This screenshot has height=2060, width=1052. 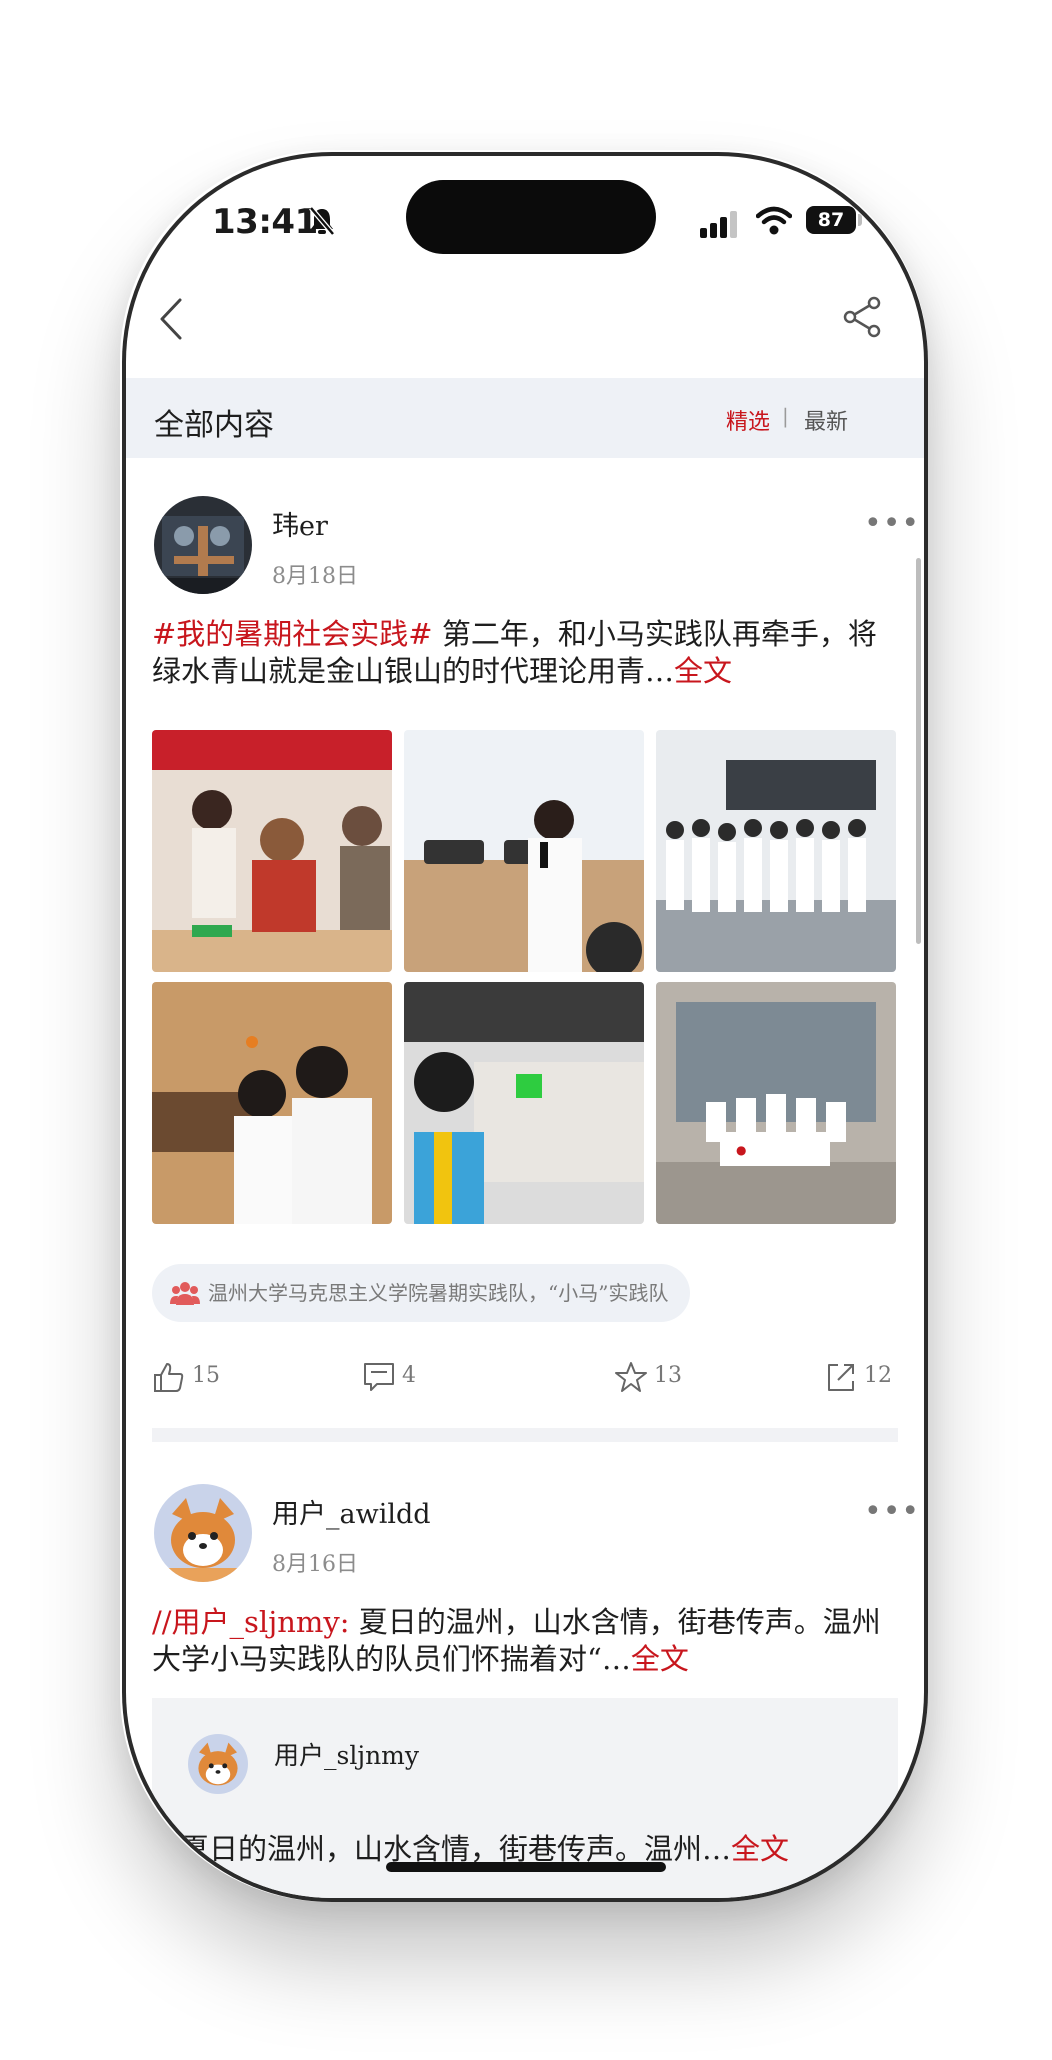 What do you see at coordinates (892, 1511) in the screenshot?
I see `more-icon: •••` at bounding box center [892, 1511].